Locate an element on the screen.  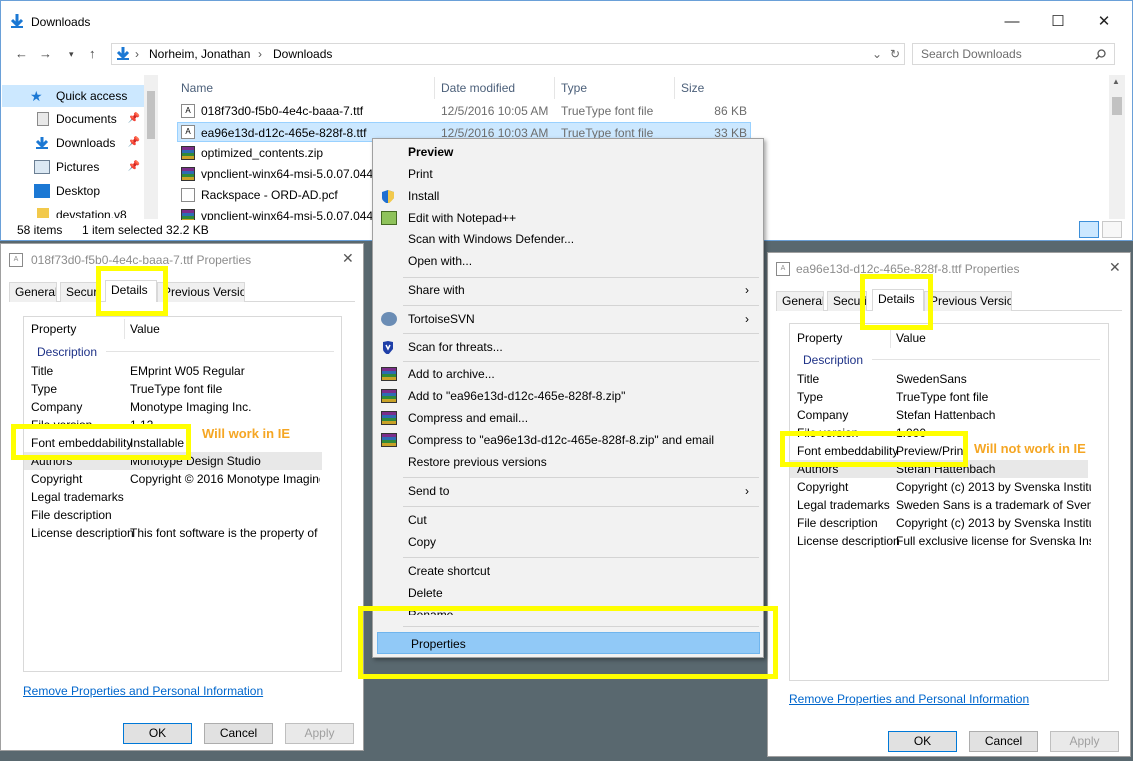
close-button: ✕ is located at coordinates (1104, 22).